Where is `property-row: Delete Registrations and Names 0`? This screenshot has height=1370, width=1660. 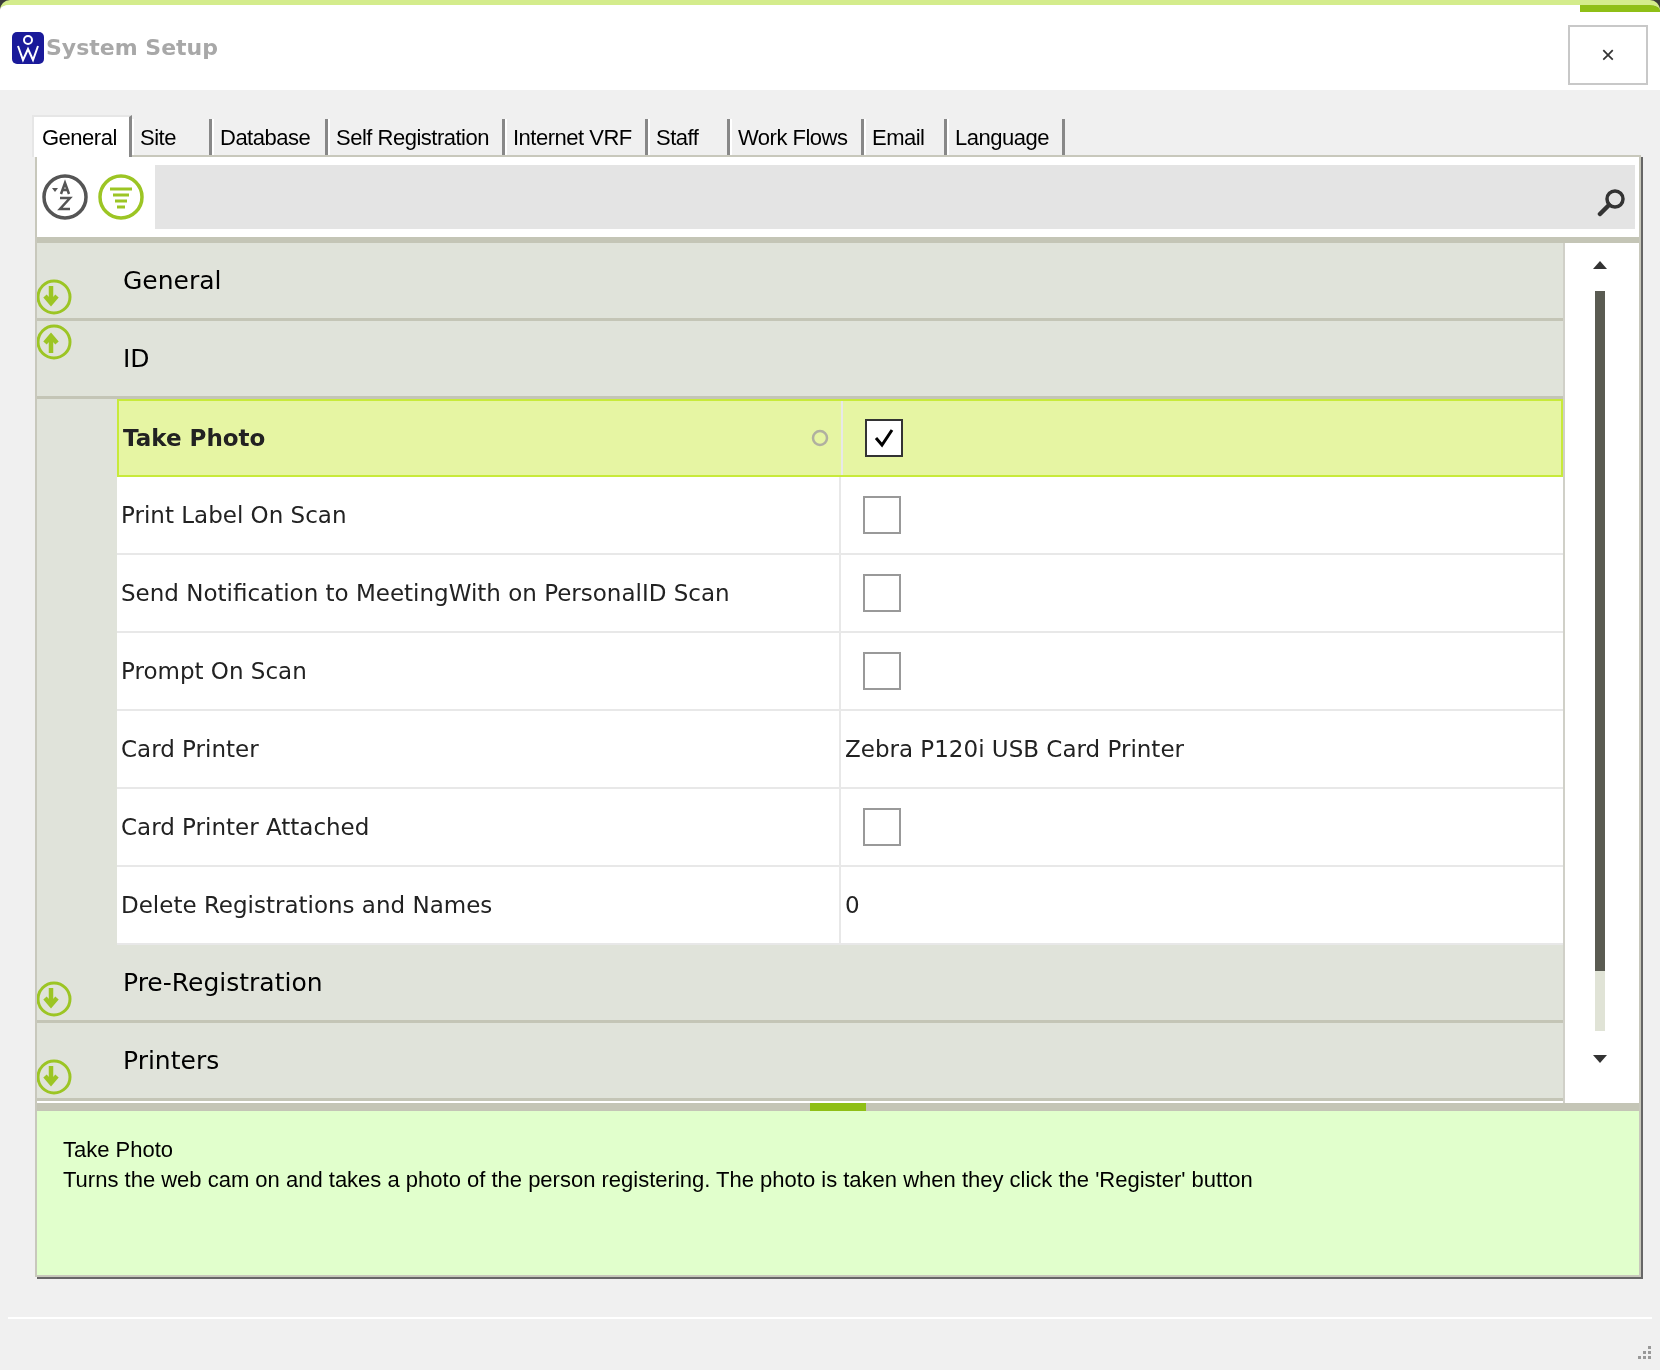 property-row: Delete Registrations and Names 0 is located at coordinates (840, 906).